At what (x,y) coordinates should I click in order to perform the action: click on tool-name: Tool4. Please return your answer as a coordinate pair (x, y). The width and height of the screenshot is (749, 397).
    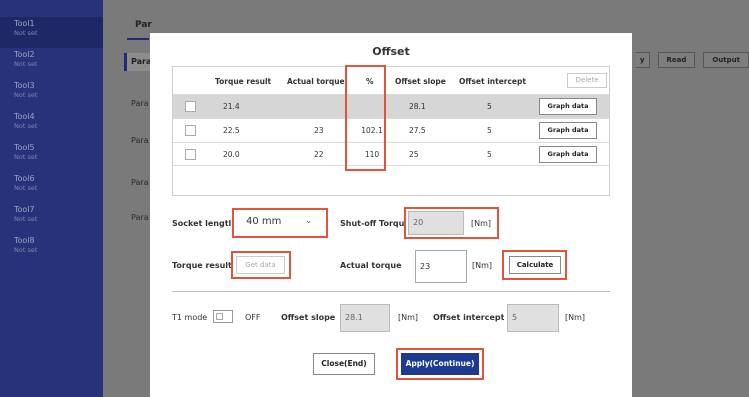
    Looking at the image, I should click on (24, 116).